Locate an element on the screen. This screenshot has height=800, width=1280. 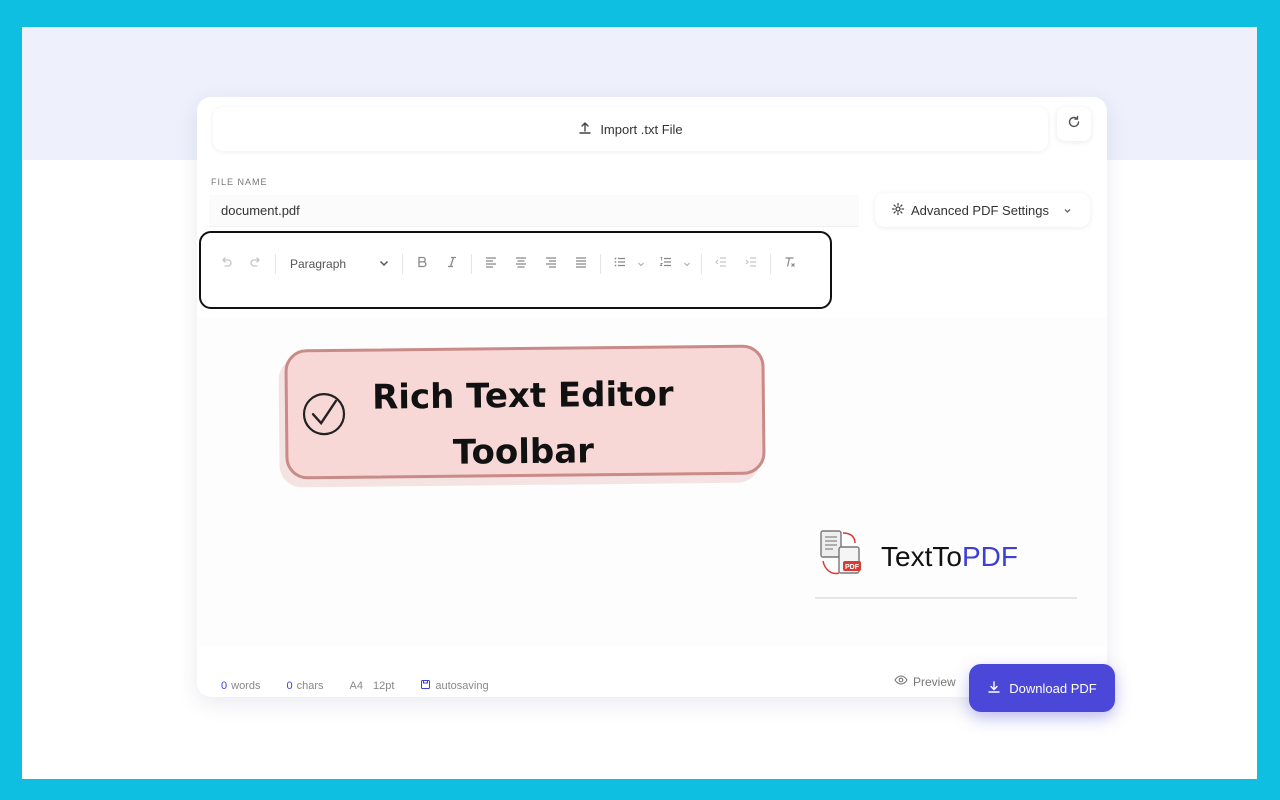
autosave-status: autosaving is located at coordinates (454, 686).